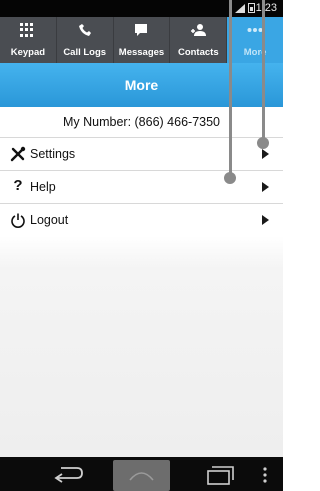 The width and height of the screenshot is (320, 491). Describe the element at coordinates (199, 40) in the screenshot. I see `tab-contacts: Contacts` at that location.